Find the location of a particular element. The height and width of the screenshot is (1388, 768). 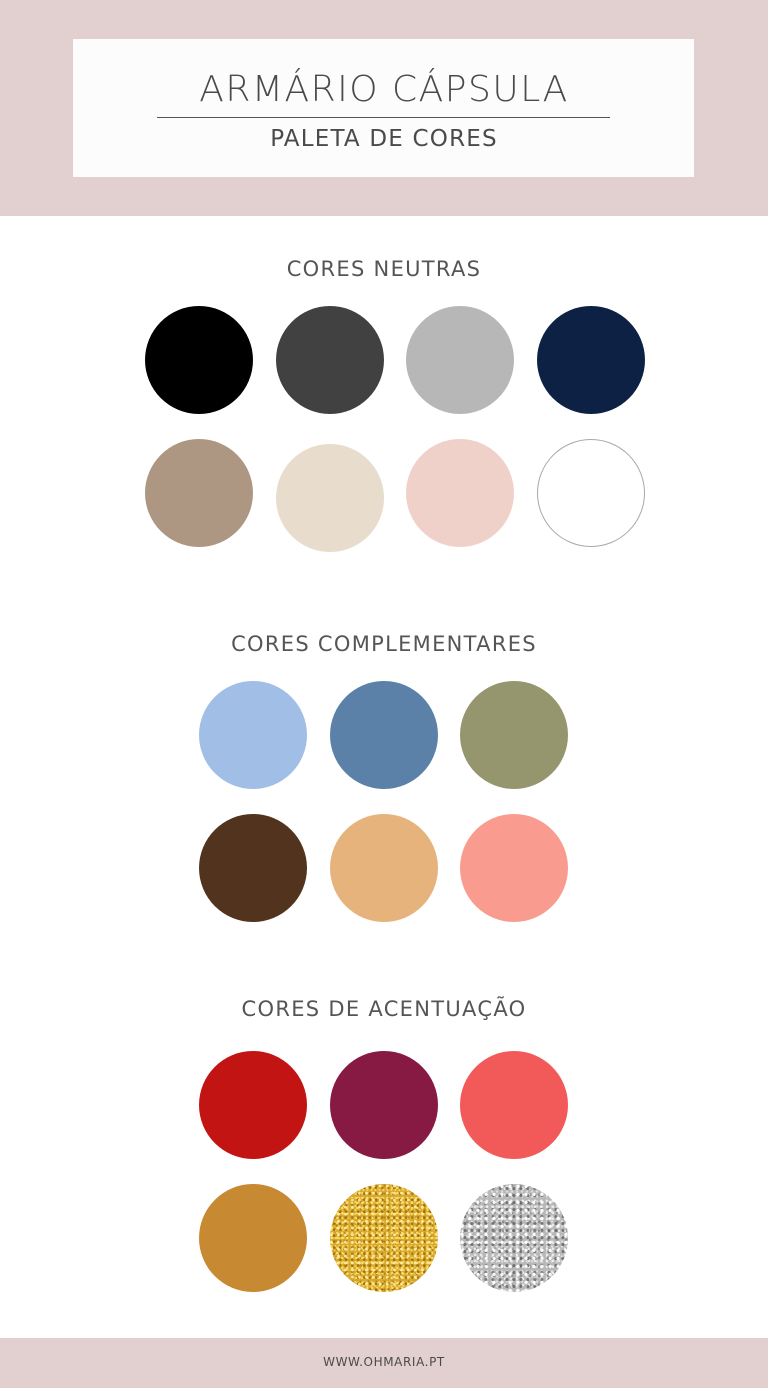

swatch-blush is located at coordinates (460, 493).